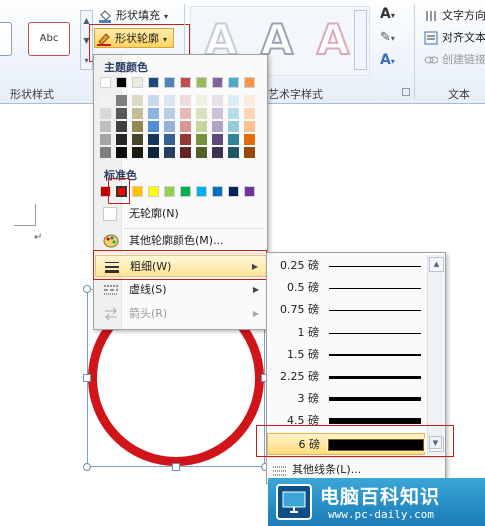  I want to click on resize-handle-left, so click(87, 378).